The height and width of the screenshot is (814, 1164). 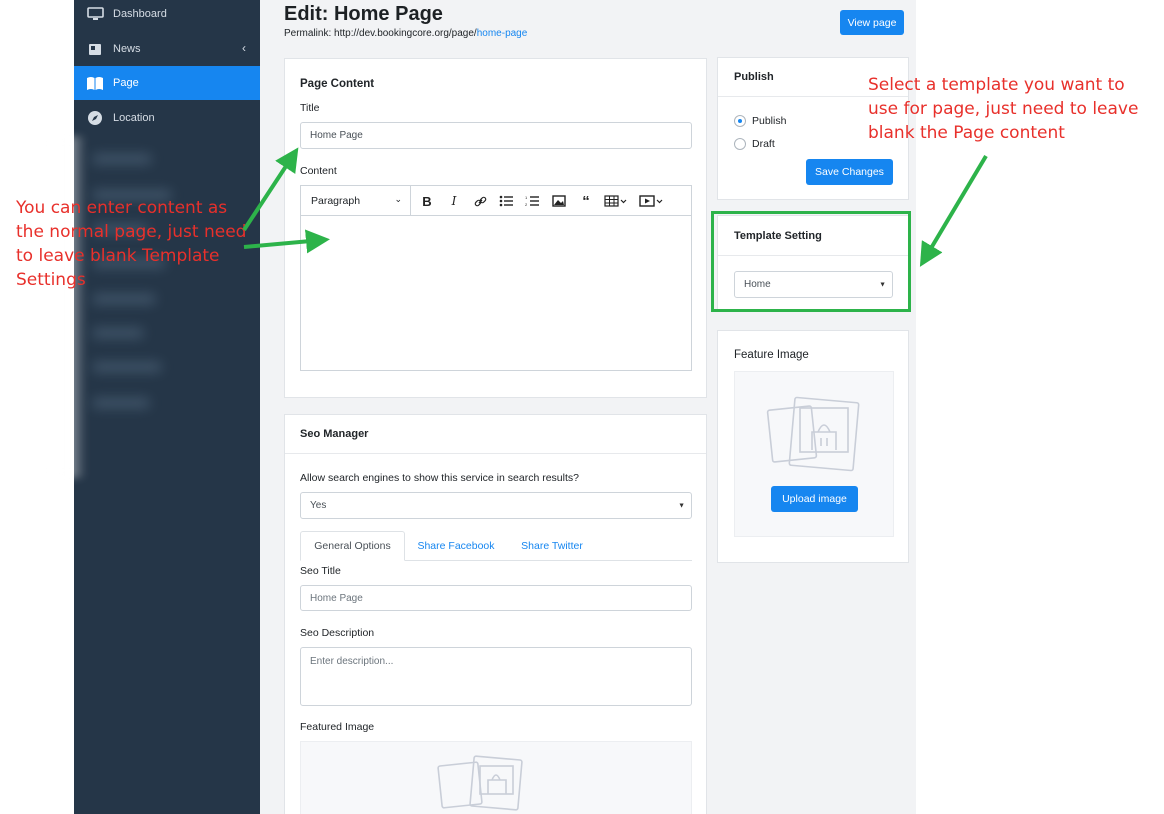 I want to click on arrow-to-content, so click(x=286, y=241).